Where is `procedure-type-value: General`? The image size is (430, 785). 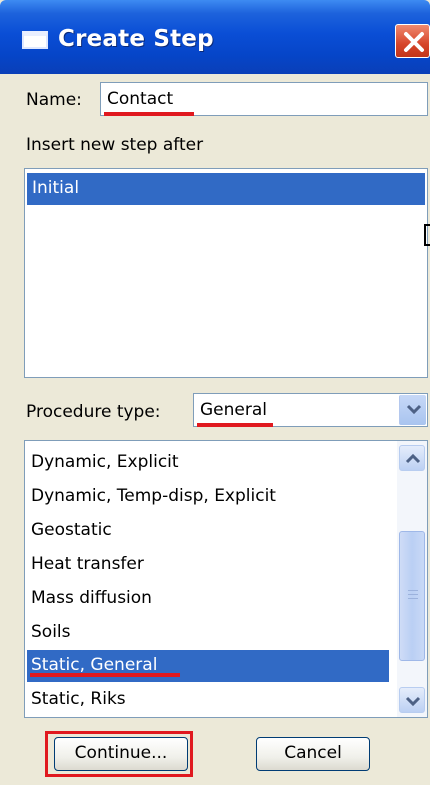
procedure-type-value: General is located at coordinates (233, 410).